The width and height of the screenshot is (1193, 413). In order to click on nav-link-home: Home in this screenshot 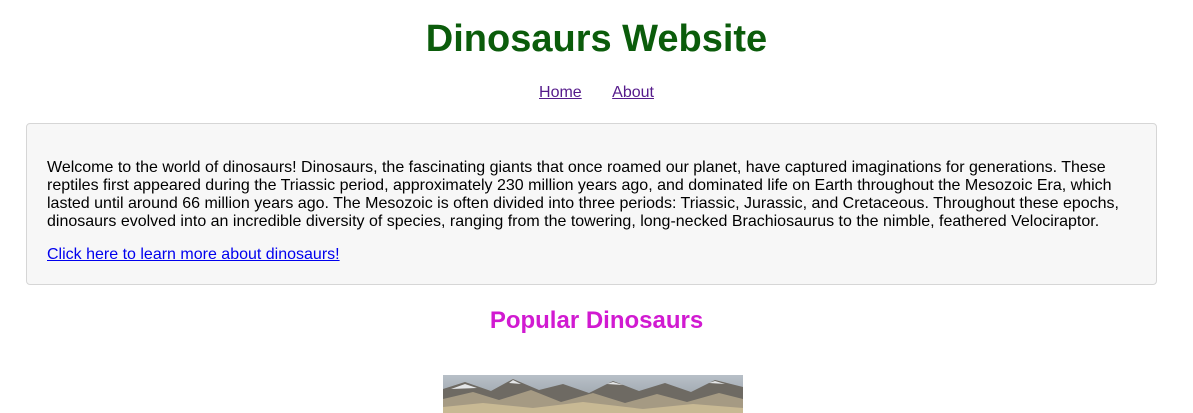, I will do `click(560, 93)`.